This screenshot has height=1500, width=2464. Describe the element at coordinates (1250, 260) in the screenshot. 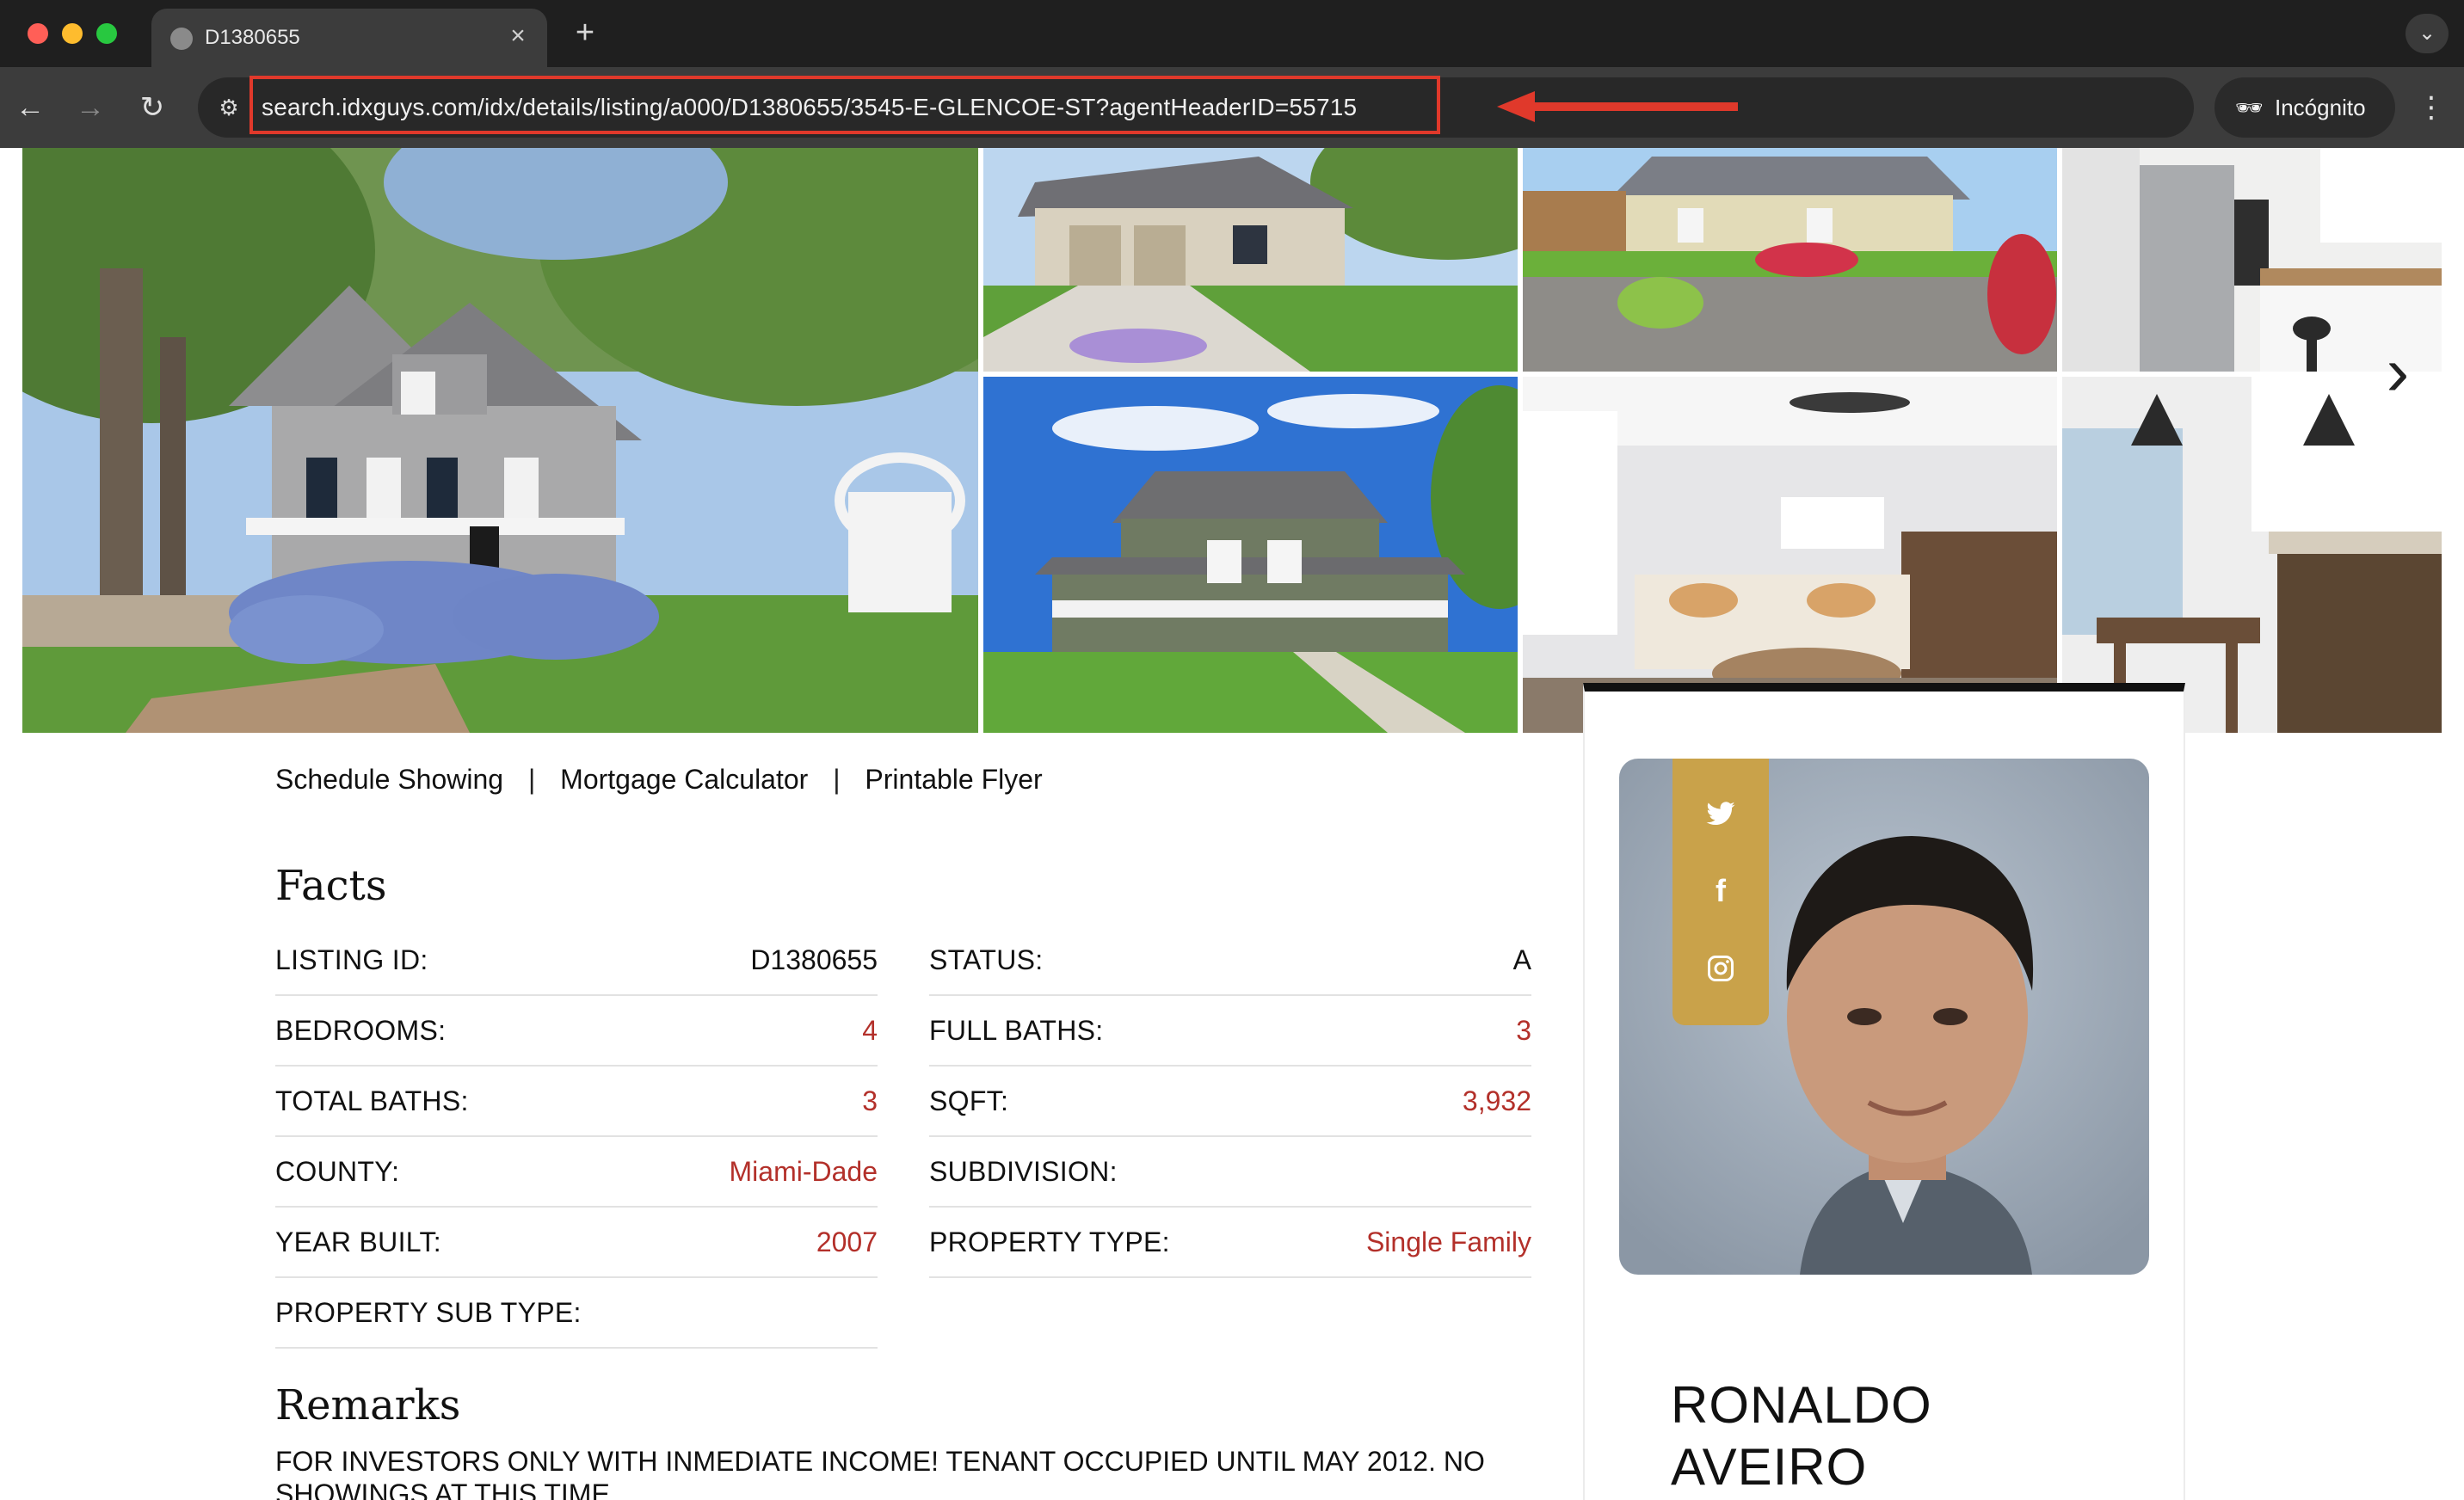

I see `house-driveway-photo` at that location.